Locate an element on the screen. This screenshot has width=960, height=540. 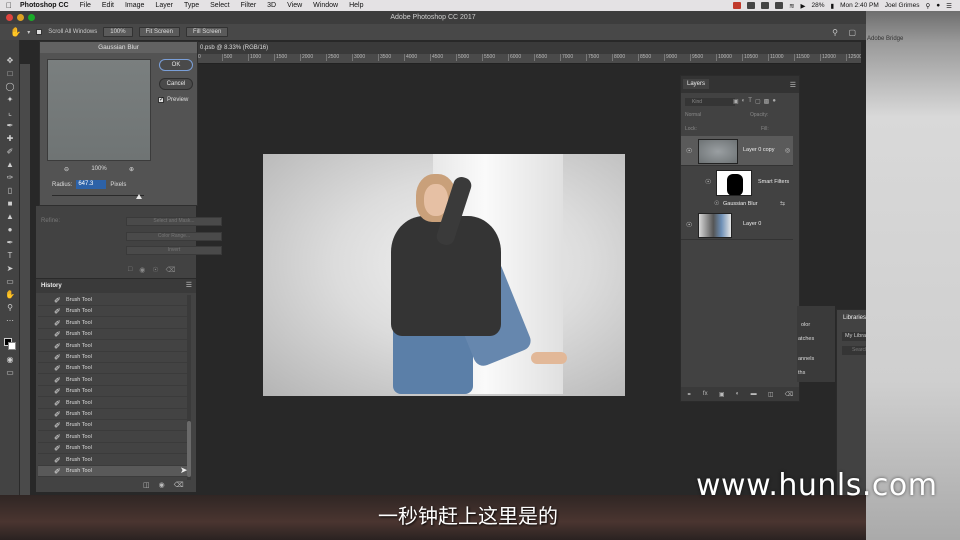
more-tools-icon: ⋯ is located at coordinates (10, 320).